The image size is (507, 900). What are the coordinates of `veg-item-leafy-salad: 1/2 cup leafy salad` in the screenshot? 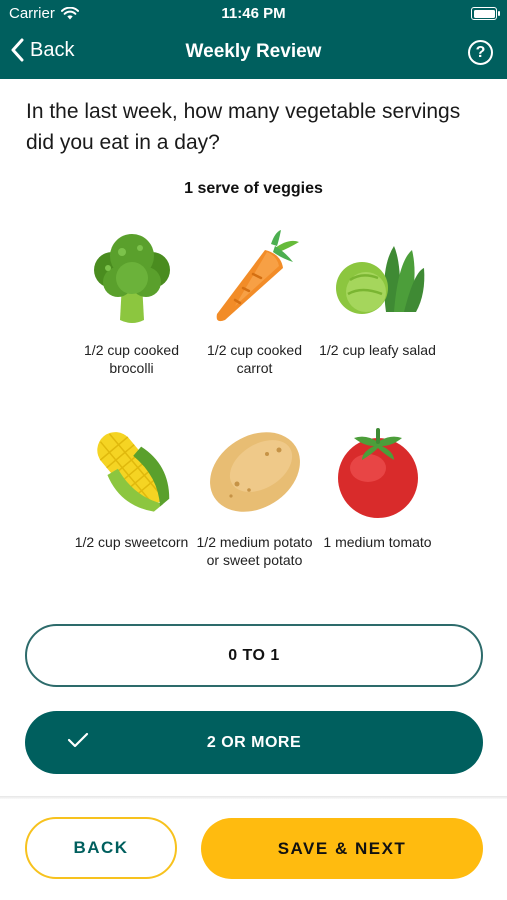 It's located at (377, 320).